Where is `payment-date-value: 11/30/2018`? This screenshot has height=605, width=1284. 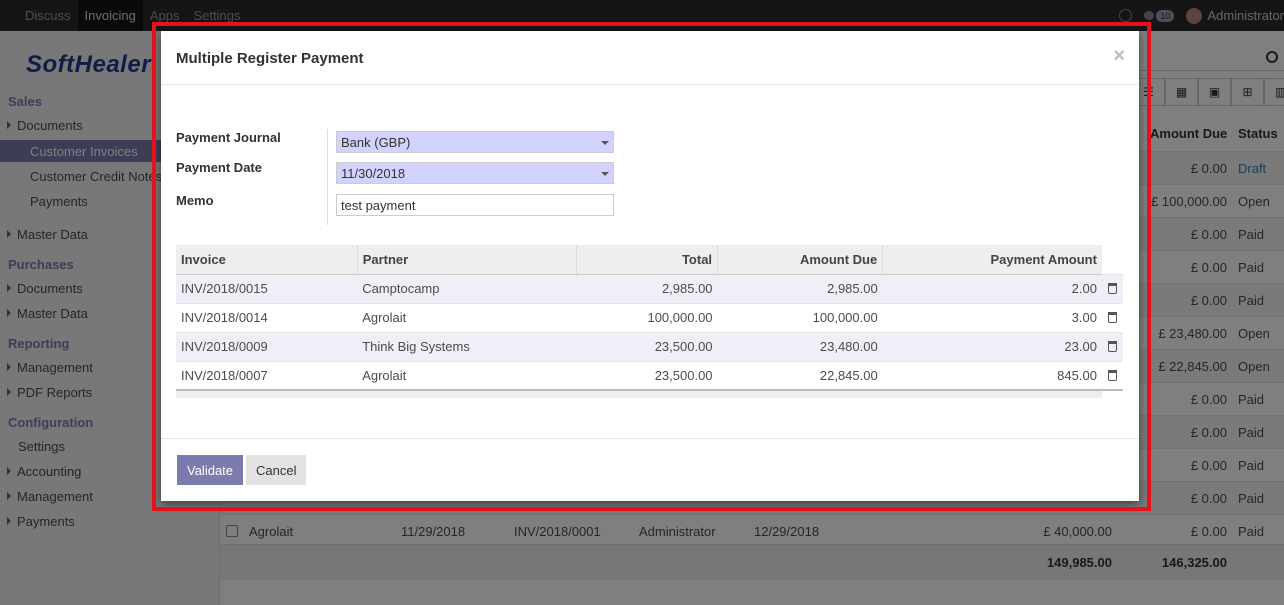
payment-date-value: 11/30/2018 is located at coordinates (373, 173).